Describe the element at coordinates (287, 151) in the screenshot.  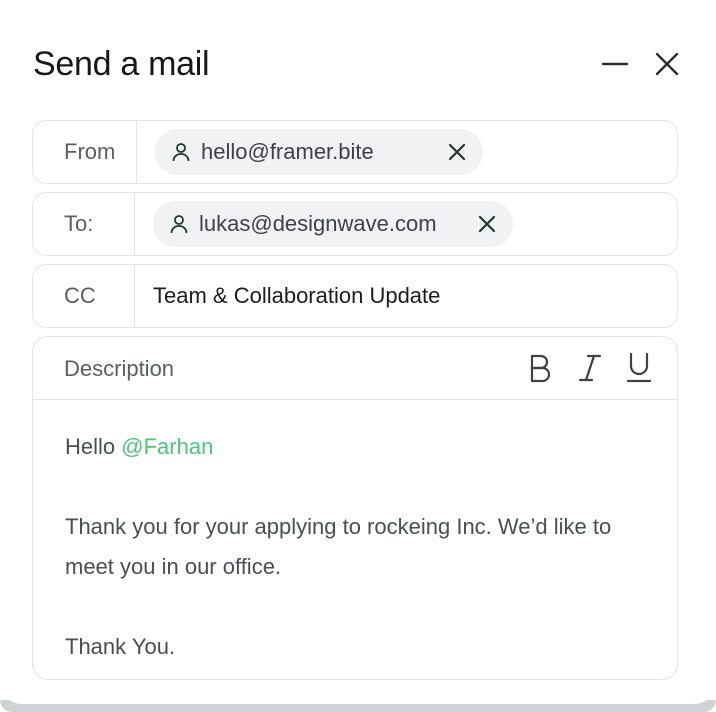
I see `from-email: hello@framer.bite` at that location.